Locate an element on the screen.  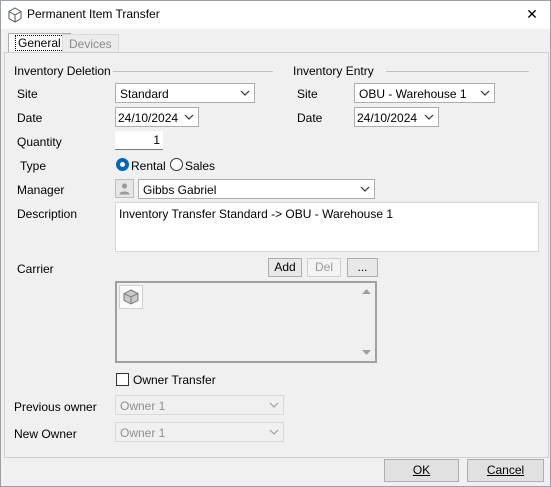
entry-divider is located at coordinates (457, 71).